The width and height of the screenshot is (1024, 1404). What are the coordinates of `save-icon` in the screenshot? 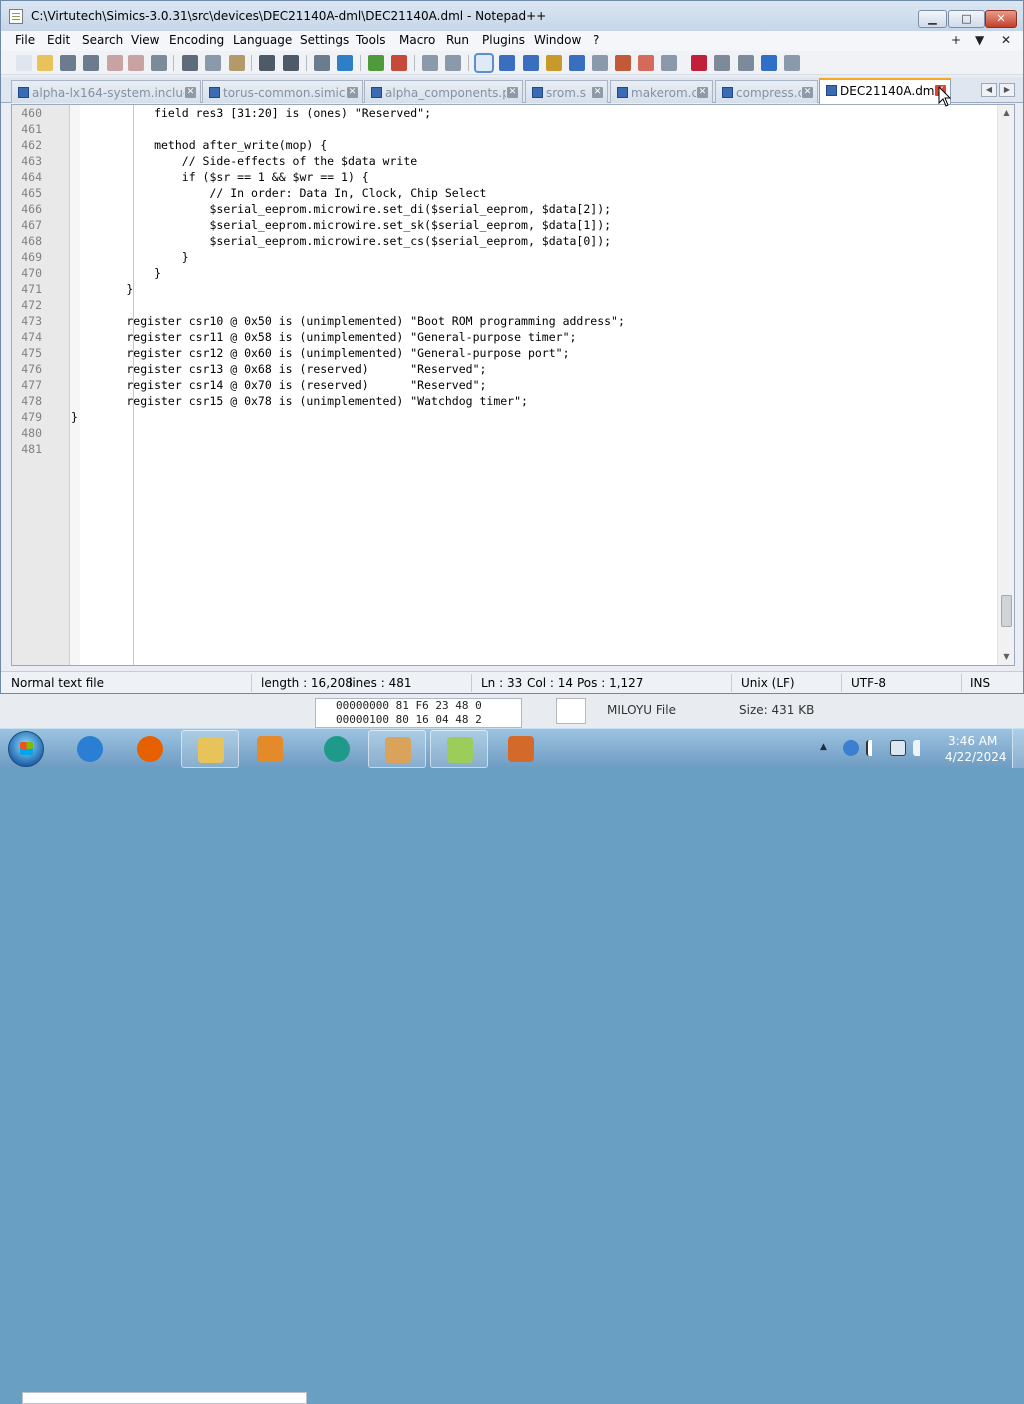 It's located at (68, 63).